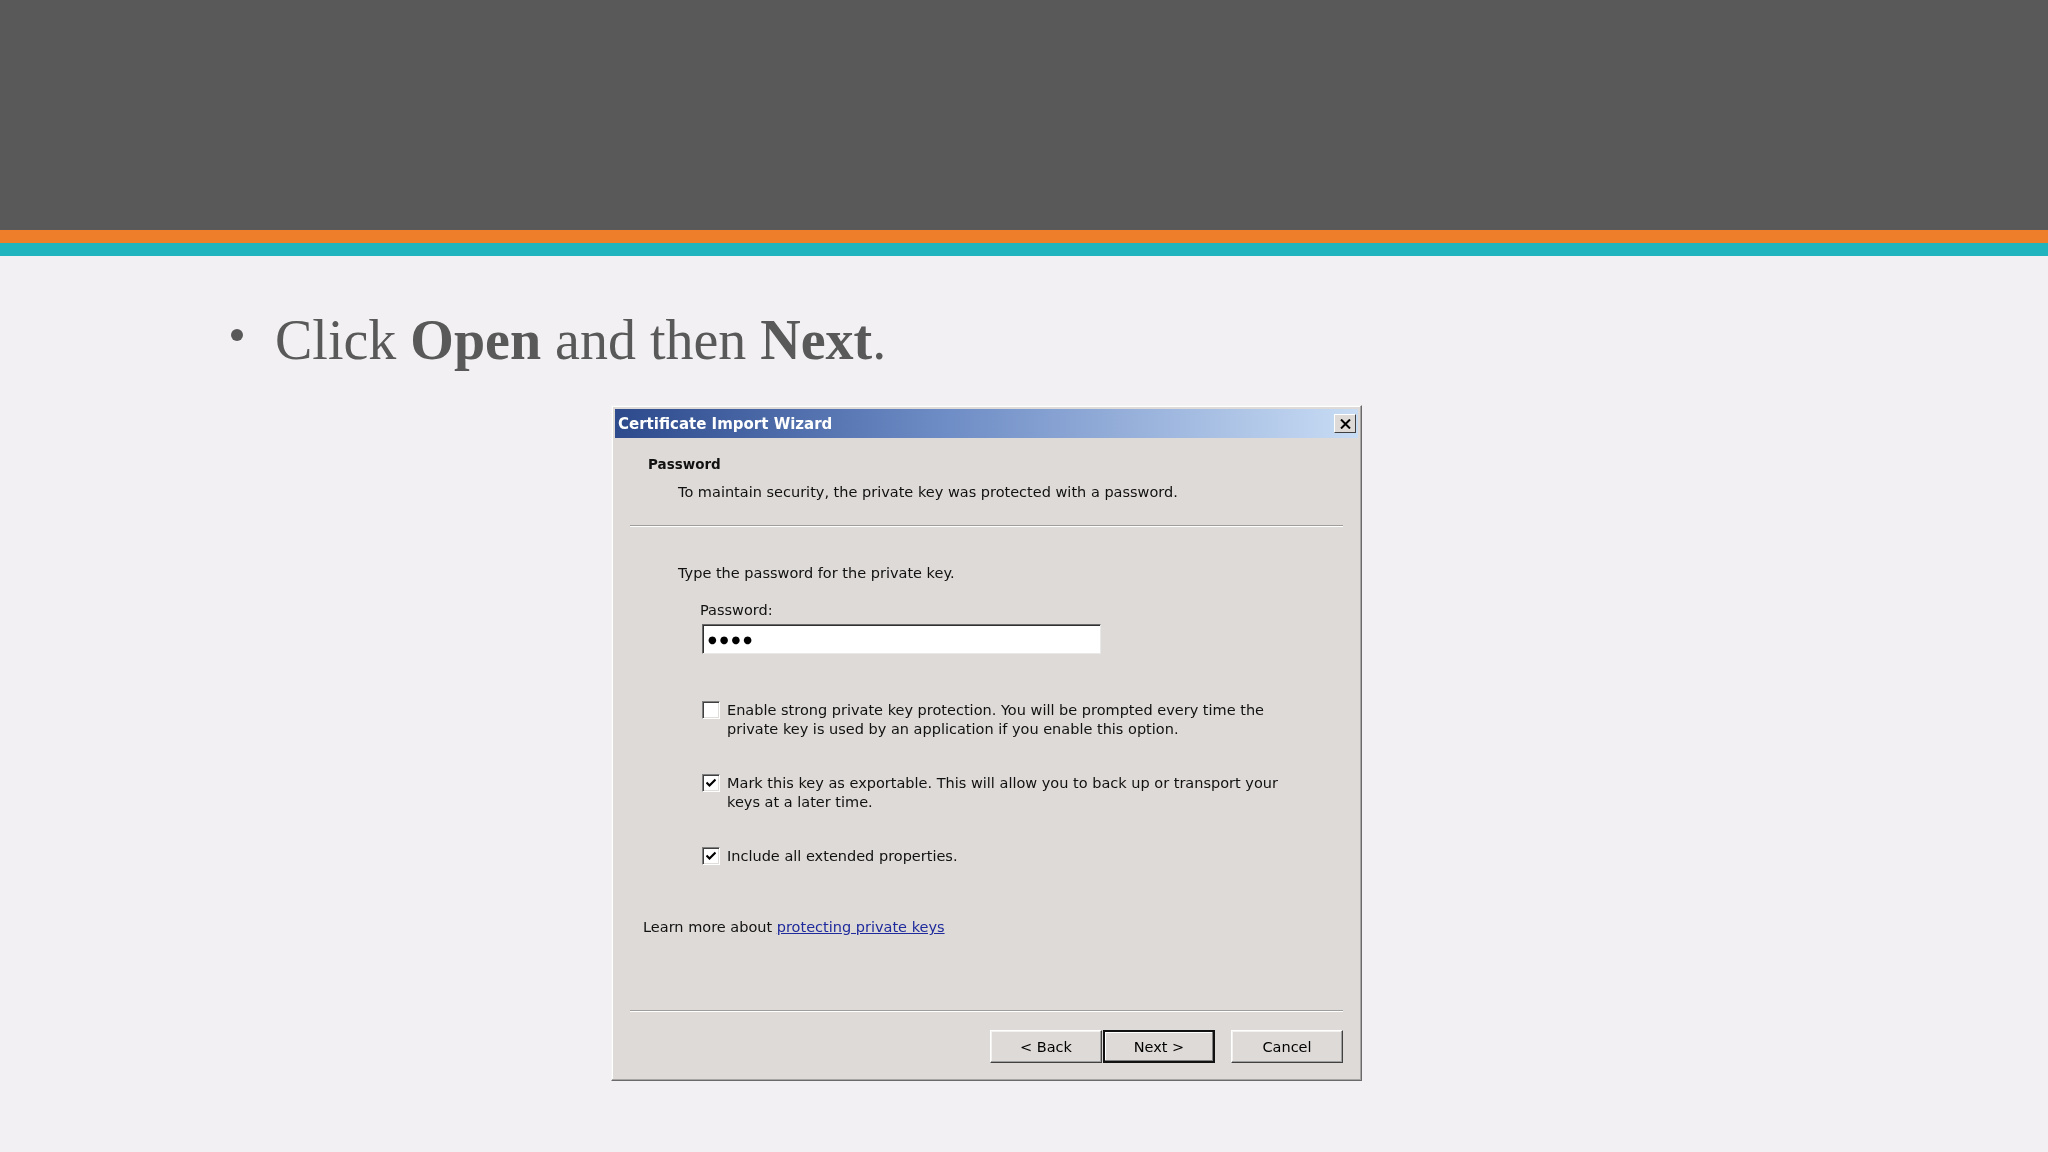 This screenshot has width=2048, height=1152. What do you see at coordinates (996, 720) in the screenshot?
I see `option-label: Enable strong private key protection. You will be prompted every time the private key is used by an application if you enable this option.` at bounding box center [996, 720].